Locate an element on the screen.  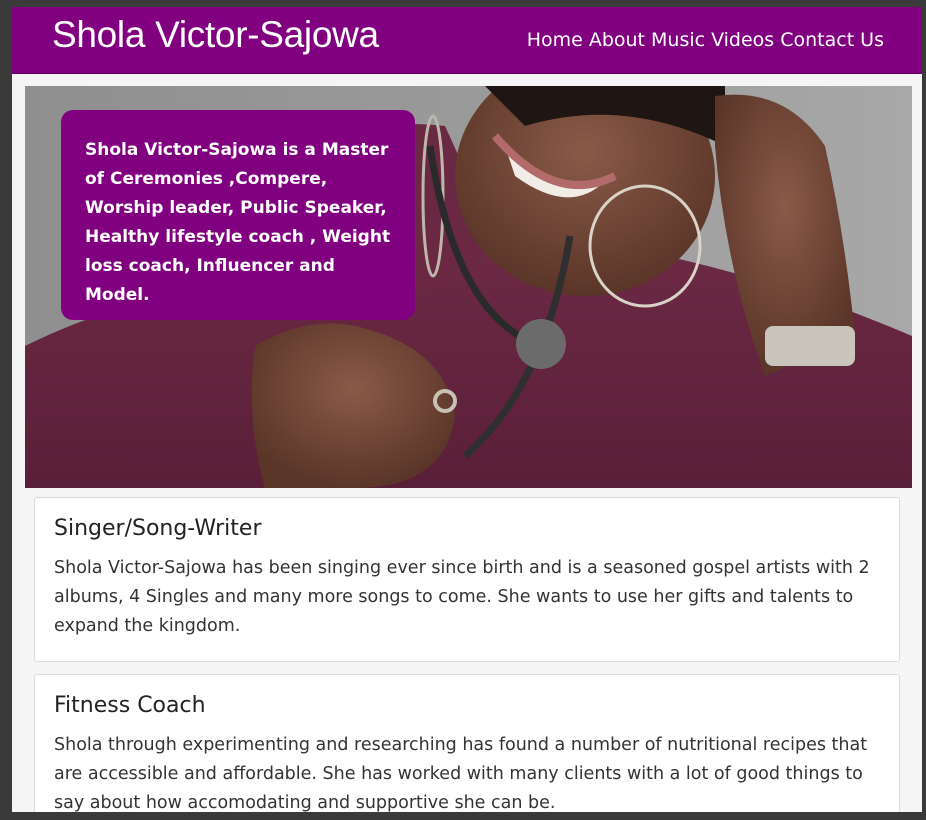
nav-home-link: Home is located at coordinates (555, 40).